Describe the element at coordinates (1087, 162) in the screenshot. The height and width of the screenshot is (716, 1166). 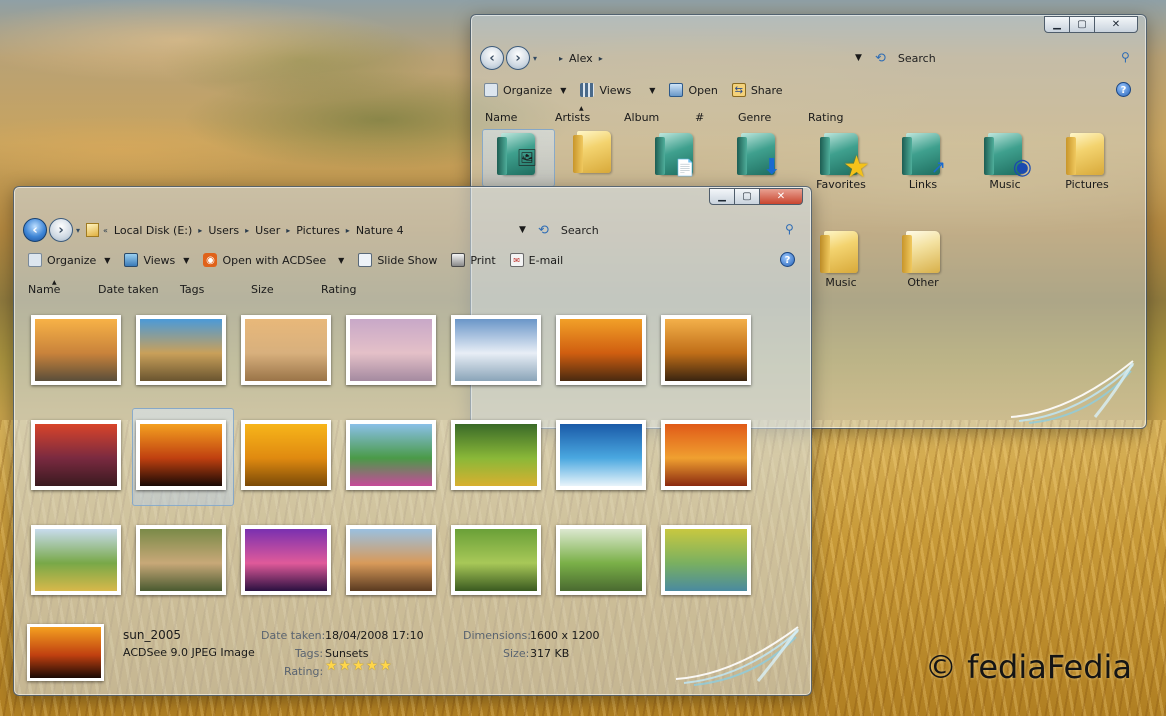
I see `pictures-folder: Pictures` at that location.